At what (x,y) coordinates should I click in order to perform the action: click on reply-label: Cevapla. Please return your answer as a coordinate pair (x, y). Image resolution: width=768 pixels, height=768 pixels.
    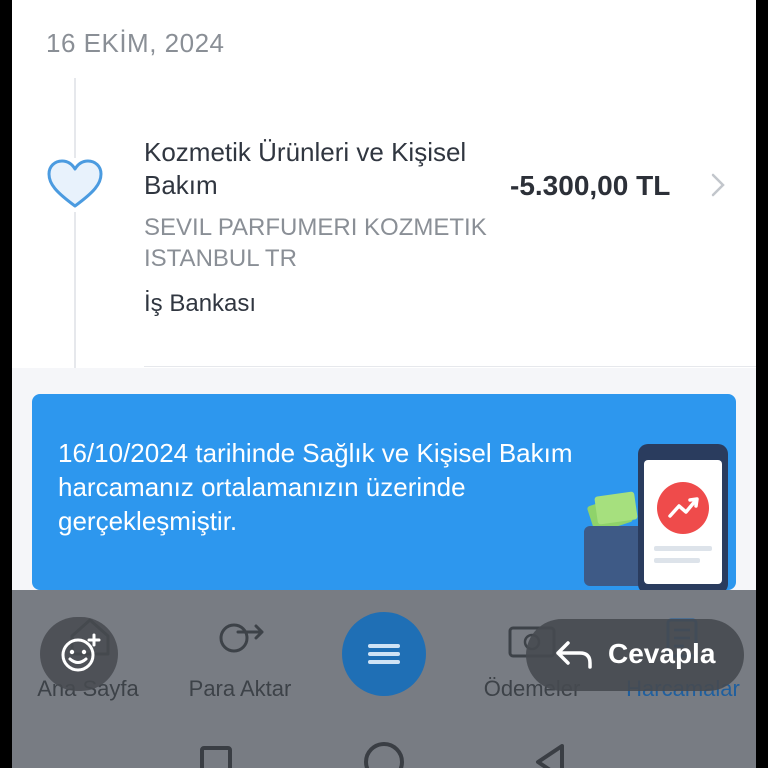
    Looking at the image, I should click on (662, 653).